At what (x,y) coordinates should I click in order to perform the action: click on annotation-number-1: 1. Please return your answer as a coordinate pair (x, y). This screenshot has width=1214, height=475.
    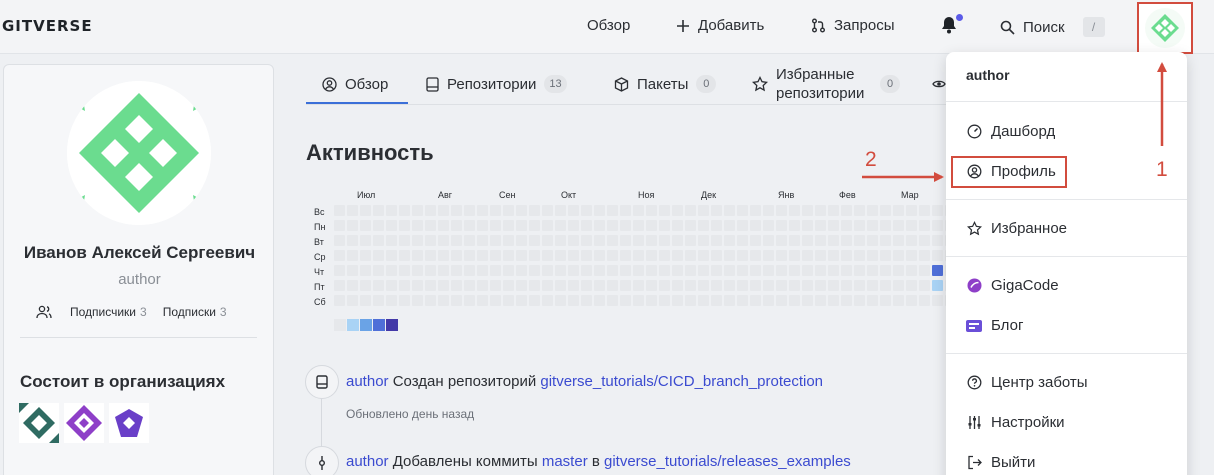
    Looking at the image, I should click on (1162, 169).